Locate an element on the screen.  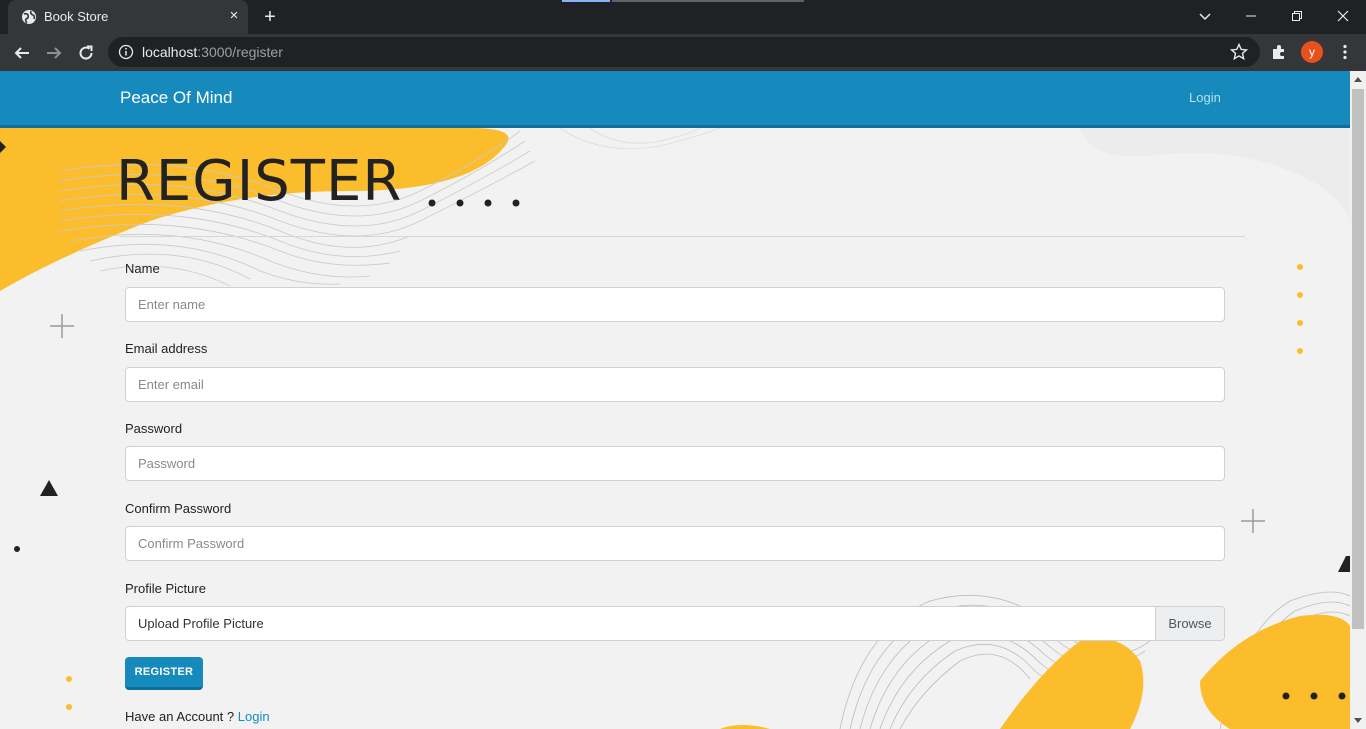
chevron-down-icon is located at coordinates (1205, 17).